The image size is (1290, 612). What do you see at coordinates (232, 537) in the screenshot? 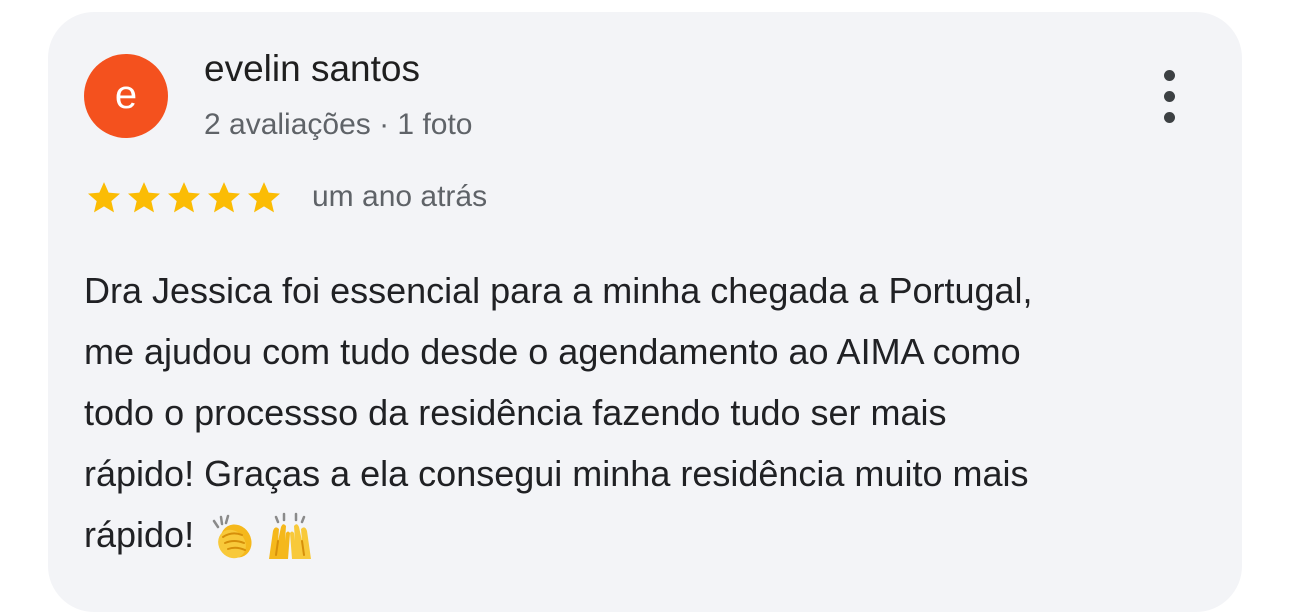
I see `clapping-hands-icon` at bounding box center [232, 537].